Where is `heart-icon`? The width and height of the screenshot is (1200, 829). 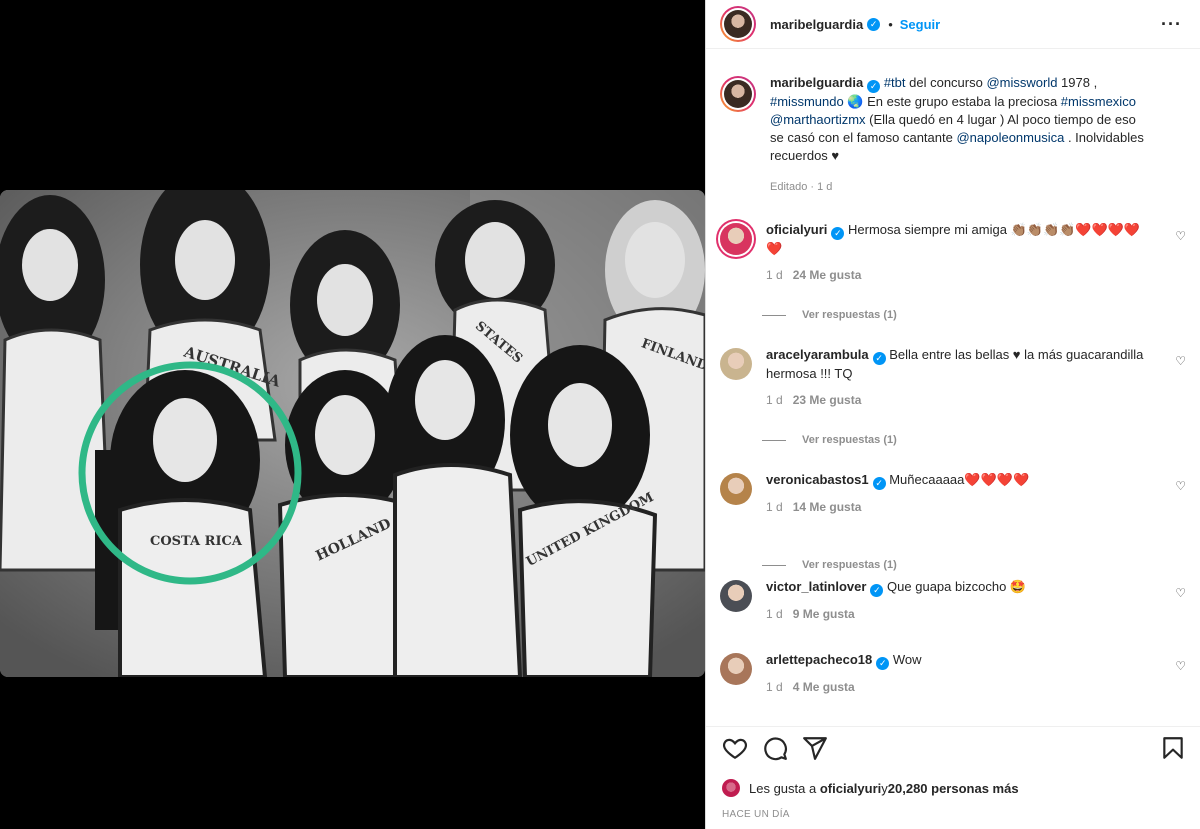
heart-icon is located at coordinates (735, 748).